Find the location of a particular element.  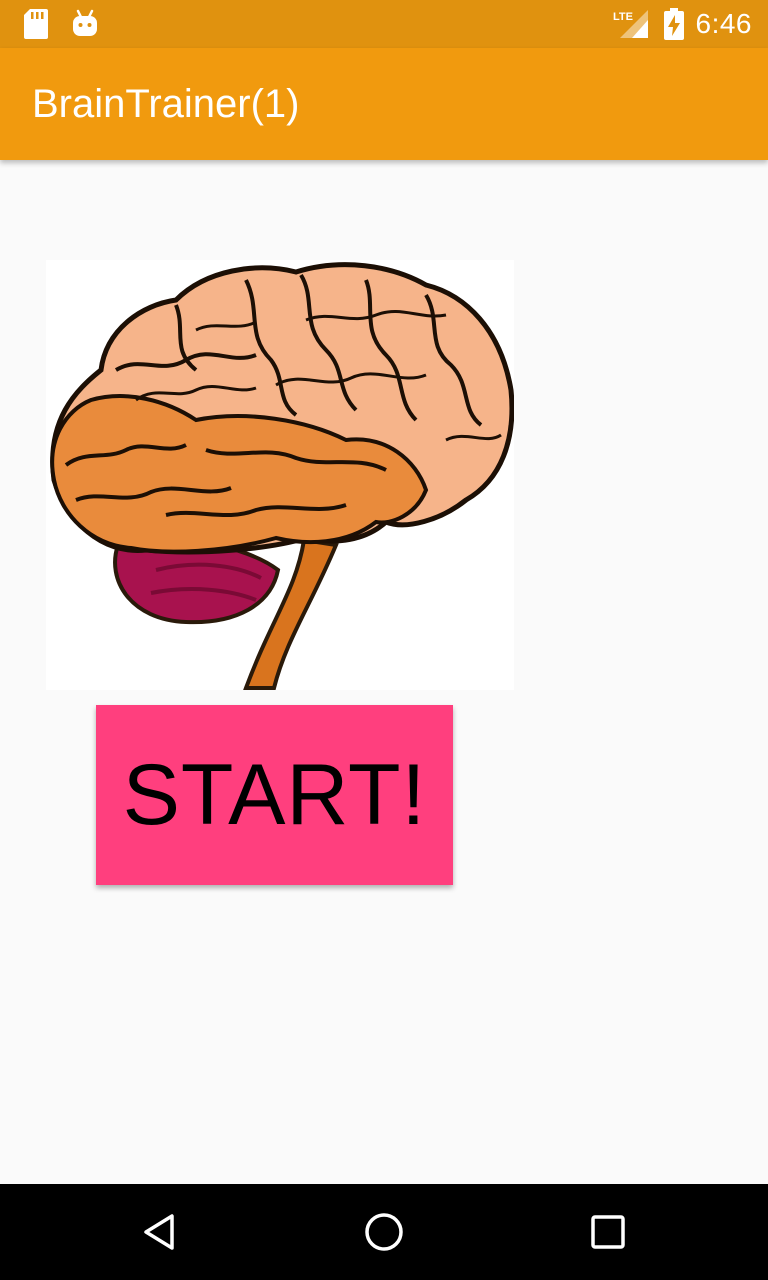

network-type-label: LTE is located at coordinates (623, 17).